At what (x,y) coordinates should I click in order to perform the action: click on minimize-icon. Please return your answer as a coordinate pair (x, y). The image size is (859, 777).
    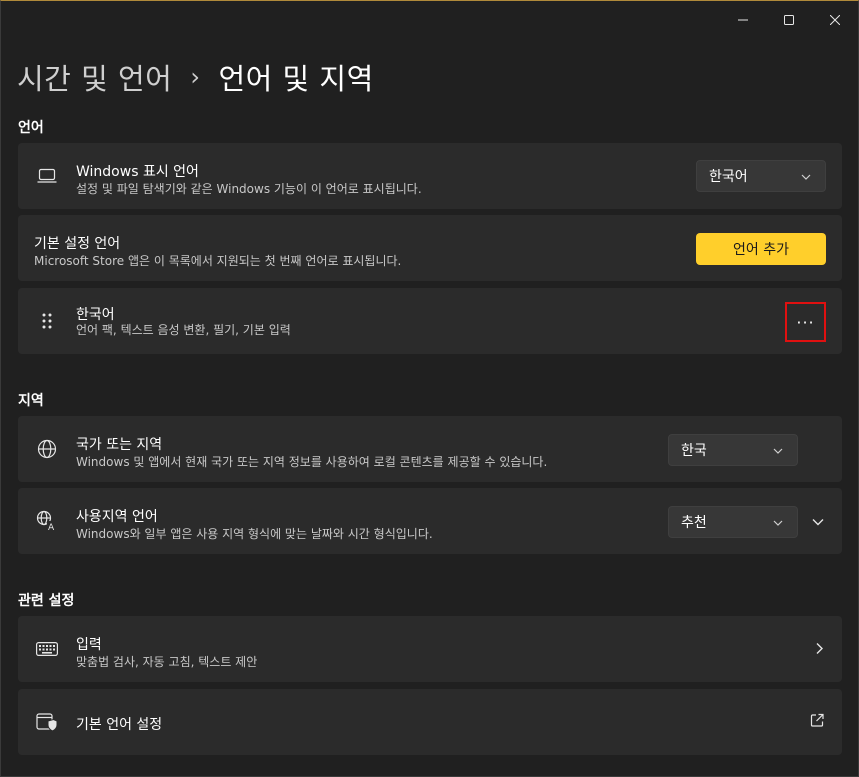
    Looking at the image, I should click on (743, 20).